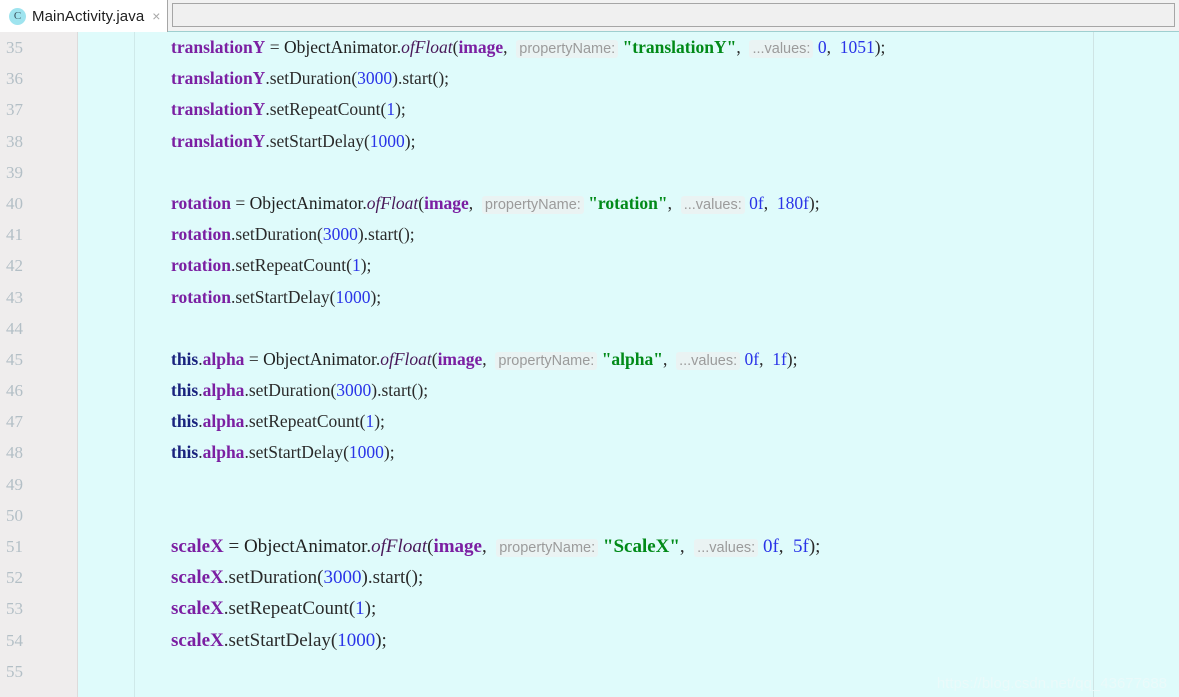  What do you see at coordinates (657, 390) in the screenshot?
I see `code-line: this.alpha.setDuration(3000).start();` at bounding box center [657, 390].